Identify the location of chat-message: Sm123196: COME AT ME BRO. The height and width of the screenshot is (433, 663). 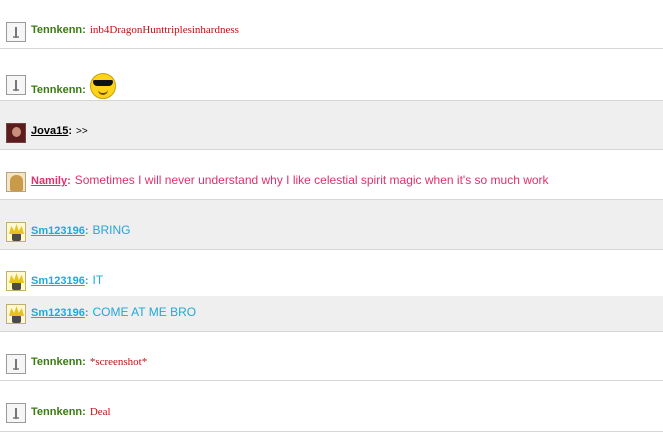
(331, 313).